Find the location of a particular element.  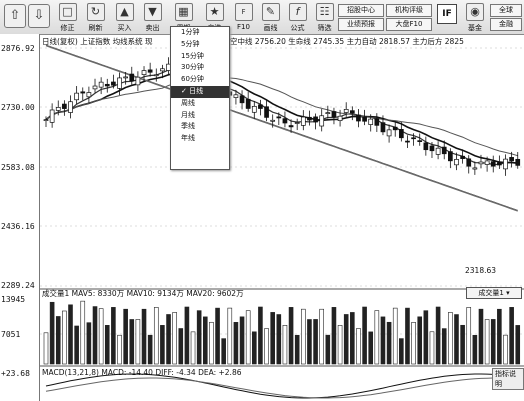

period-menu-item-yearly: 年线 is located at coordinates (200, 139).